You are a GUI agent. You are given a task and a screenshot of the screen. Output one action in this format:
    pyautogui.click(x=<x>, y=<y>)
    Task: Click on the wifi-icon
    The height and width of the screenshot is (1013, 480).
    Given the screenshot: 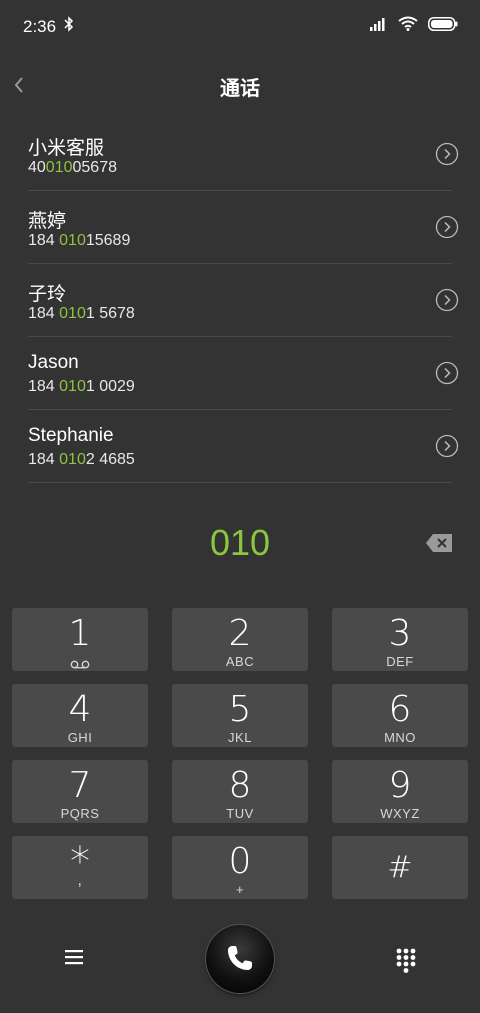 What is the action you would take?
    pyautogui.click(x=408, y=26)
    